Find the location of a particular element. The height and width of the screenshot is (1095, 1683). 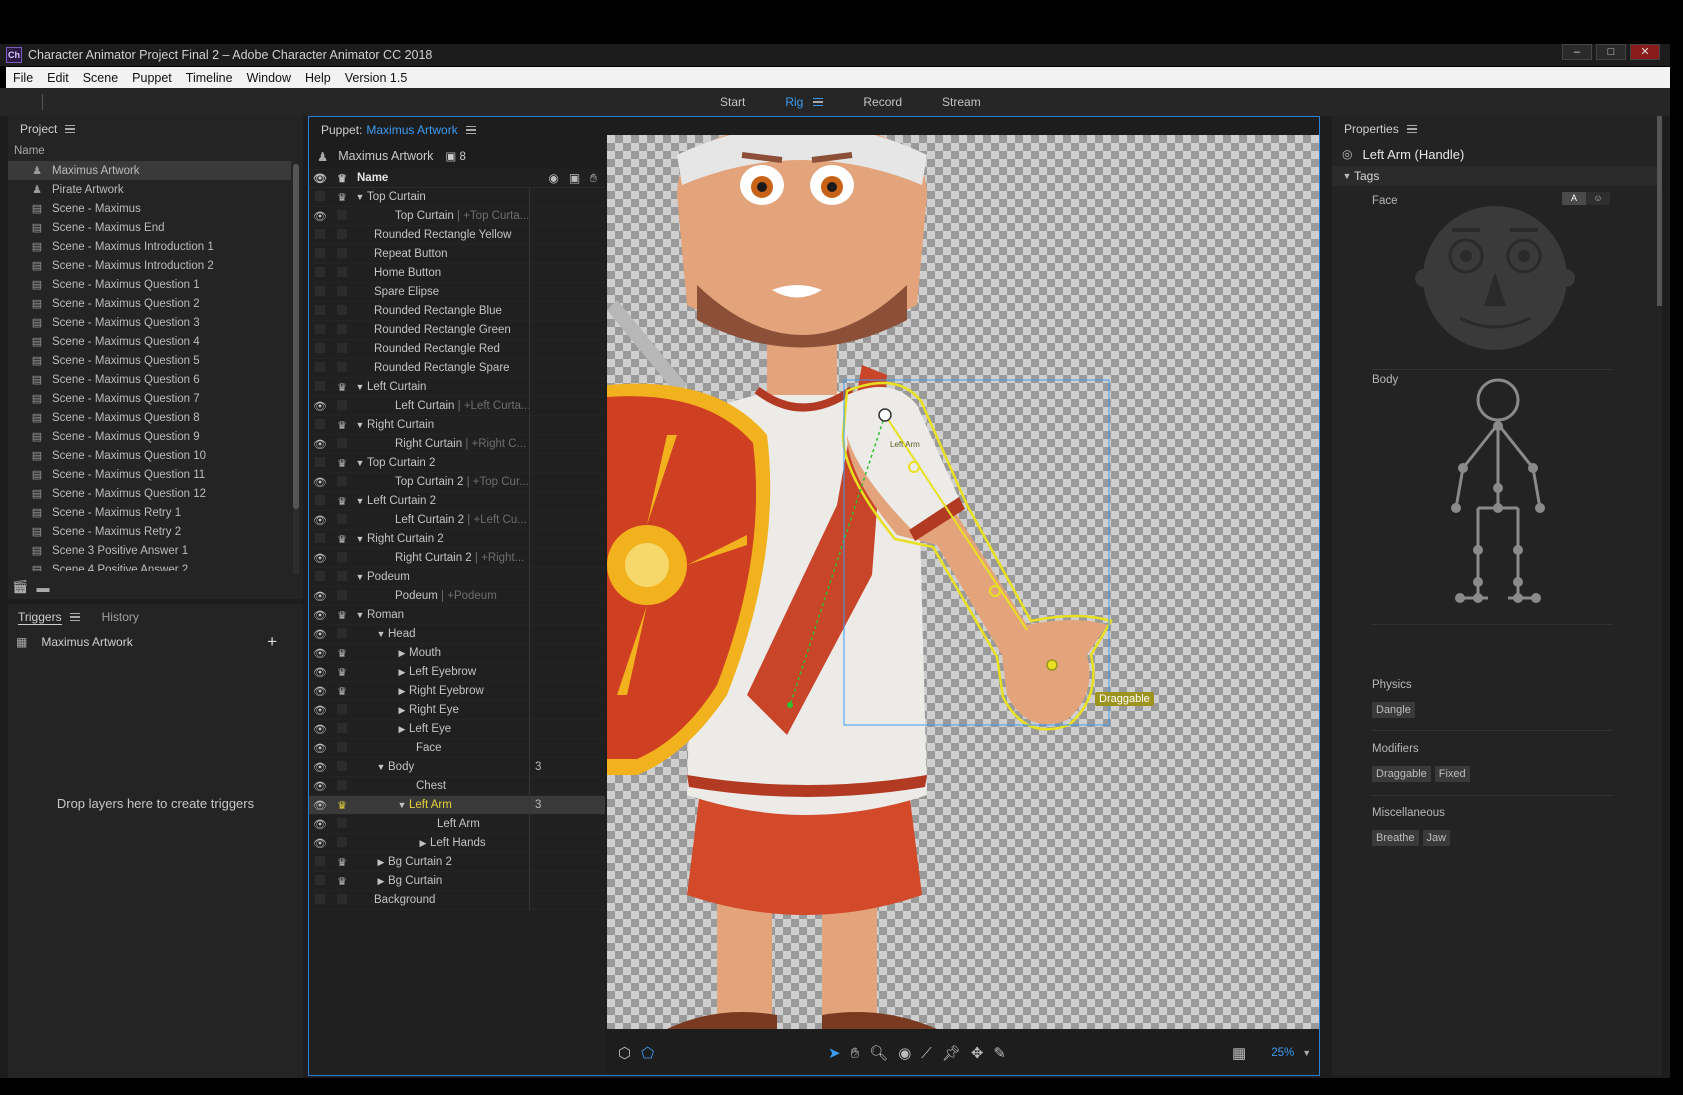

behaviors-column-icon: ▣ is located at coordinates (574, 178).